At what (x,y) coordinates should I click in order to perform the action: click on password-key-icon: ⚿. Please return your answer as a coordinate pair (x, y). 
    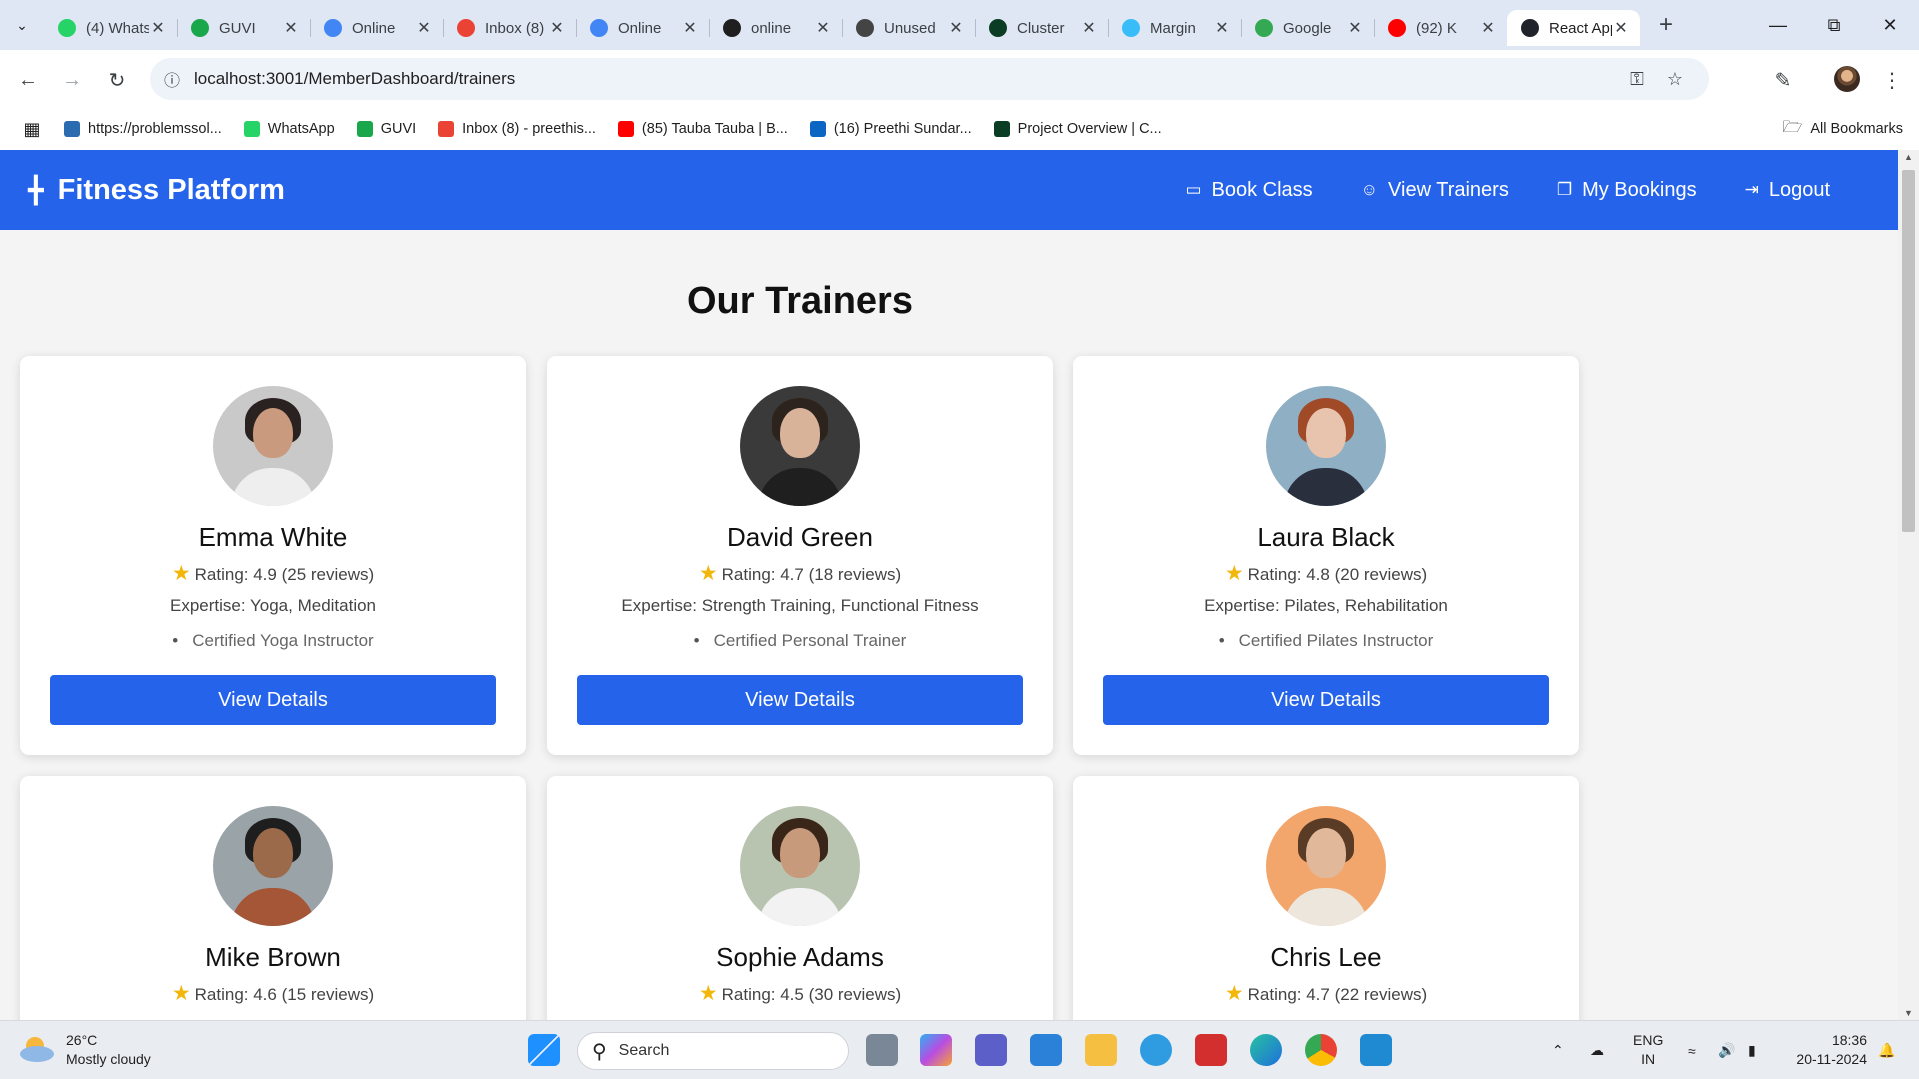
    Looking at the image, I should click on (1637, 79).